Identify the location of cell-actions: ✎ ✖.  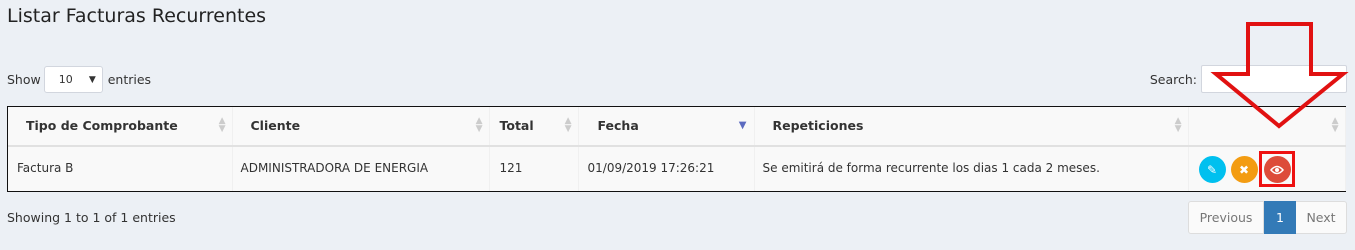
(1267, 168).